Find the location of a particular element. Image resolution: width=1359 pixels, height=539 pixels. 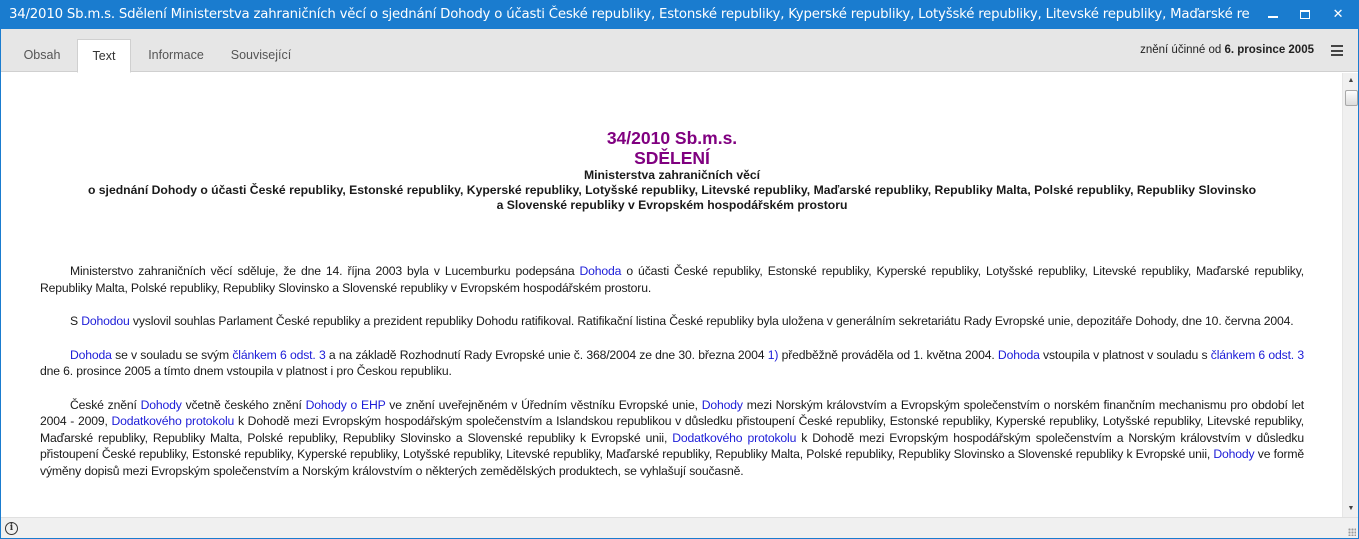

minimize-button is located at coordinates (1273, 15).